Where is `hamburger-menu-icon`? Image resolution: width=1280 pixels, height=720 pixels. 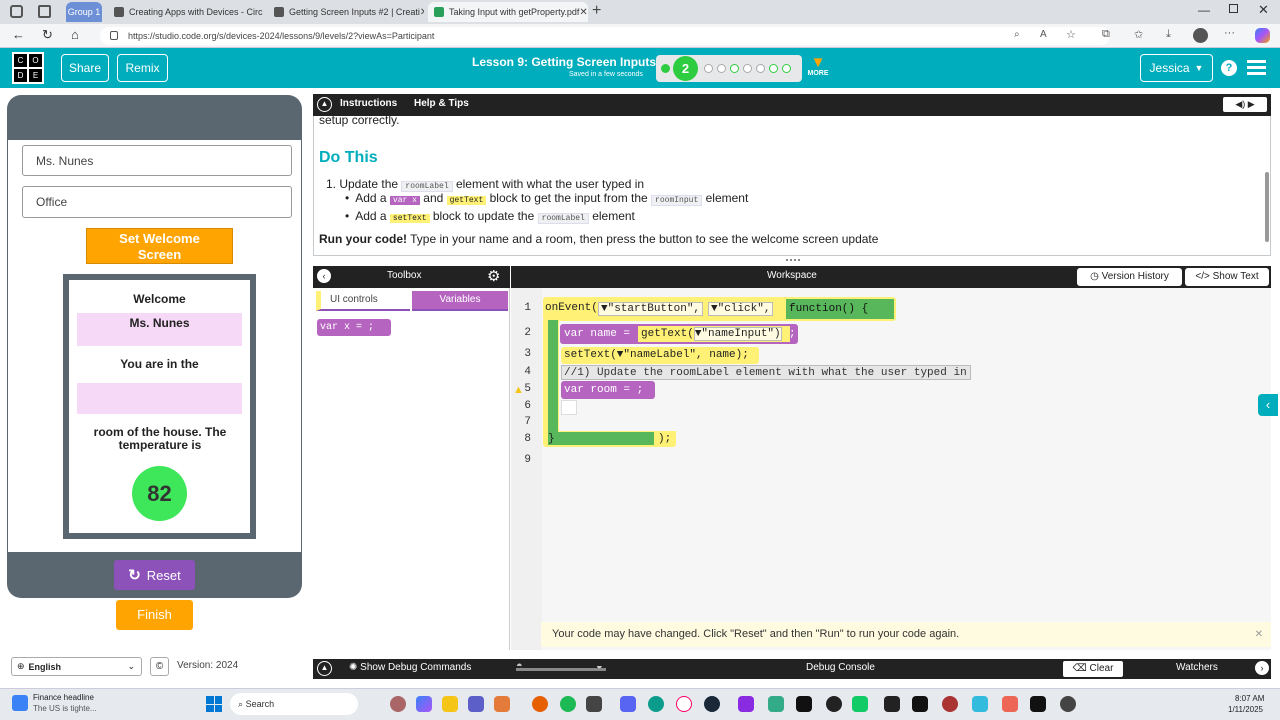 hamburger-menu-icon is located at coordinates (1256, 67).